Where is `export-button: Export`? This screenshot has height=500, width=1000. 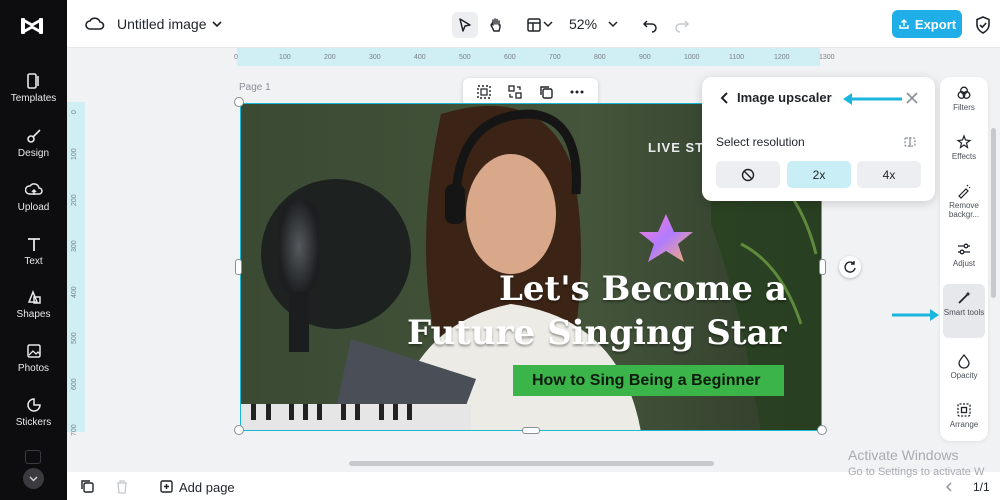
export-button: Export is located at coordinates (927, 24).